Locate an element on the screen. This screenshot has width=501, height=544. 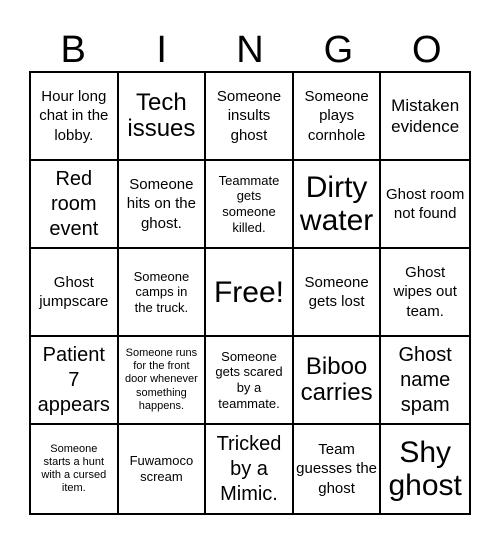
bingo-cell: Tech issues is located at coordinates (162, 117).